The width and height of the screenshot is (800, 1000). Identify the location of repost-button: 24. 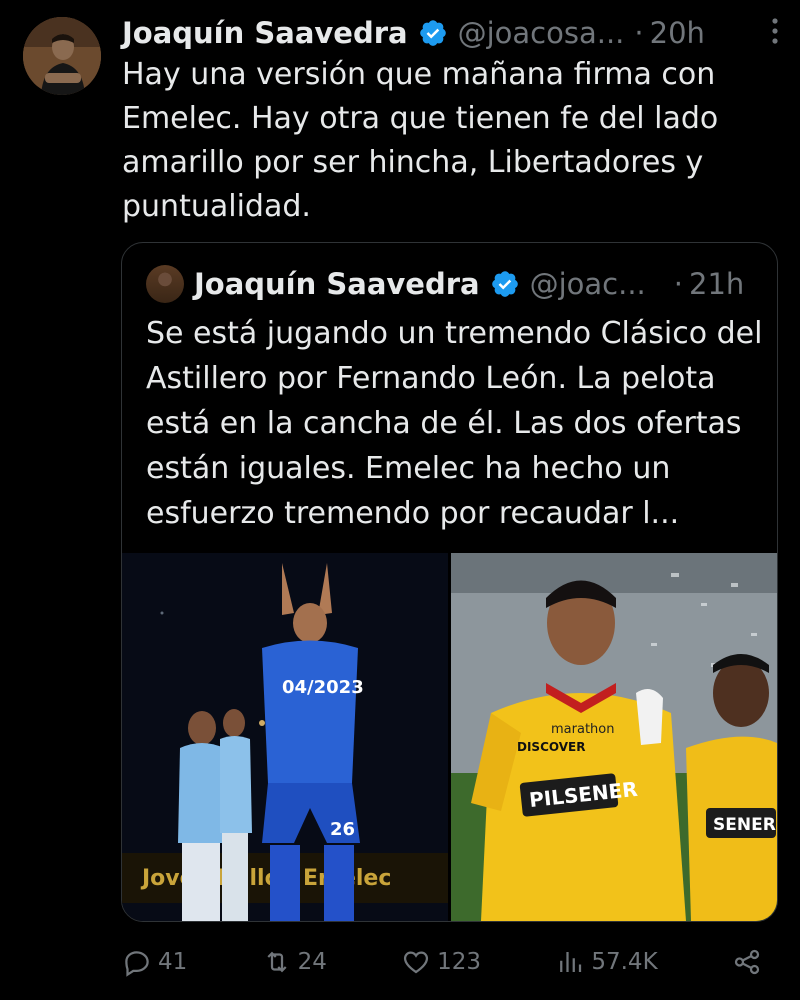
(294, 962).